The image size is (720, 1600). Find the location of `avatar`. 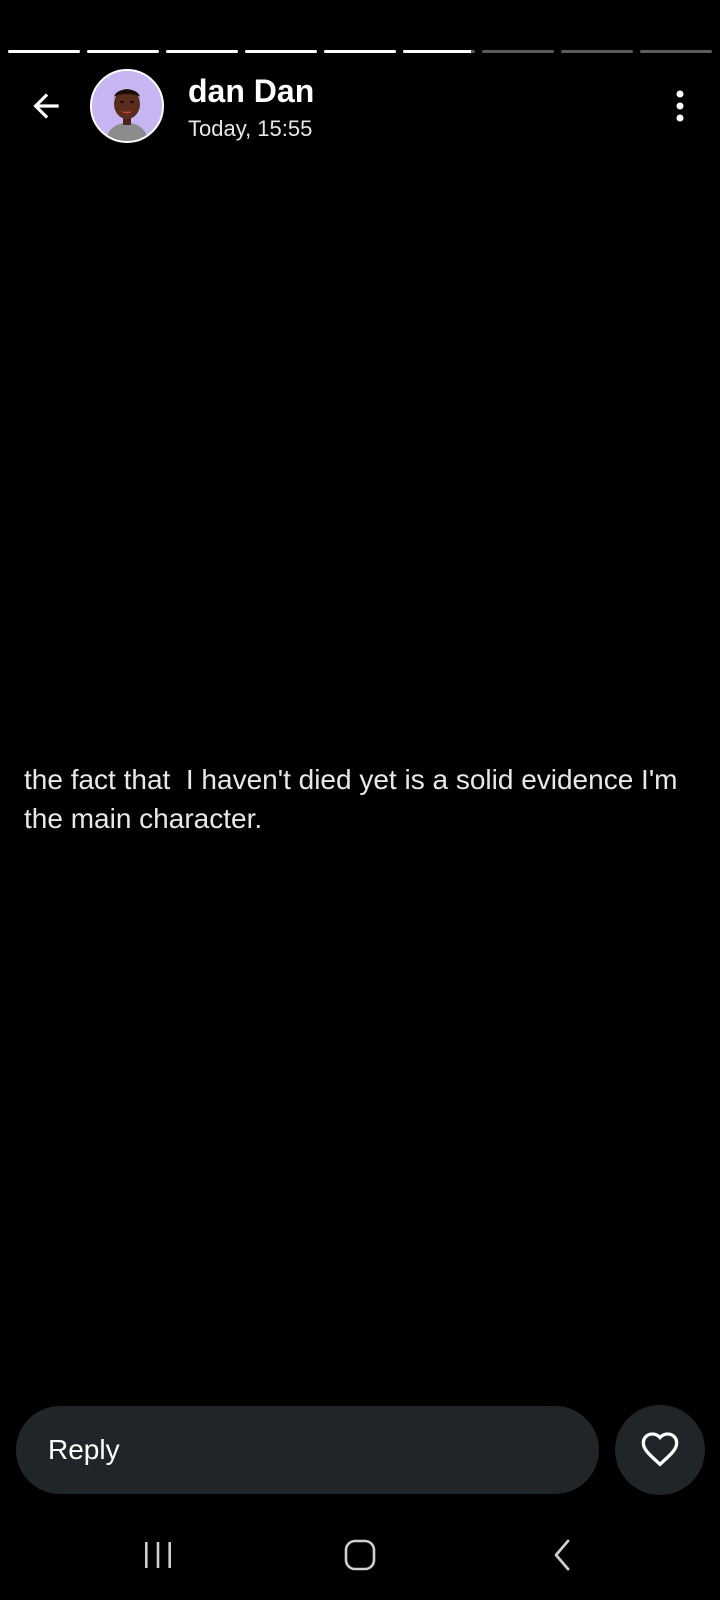

avatar is located at coordinates (127, 106).